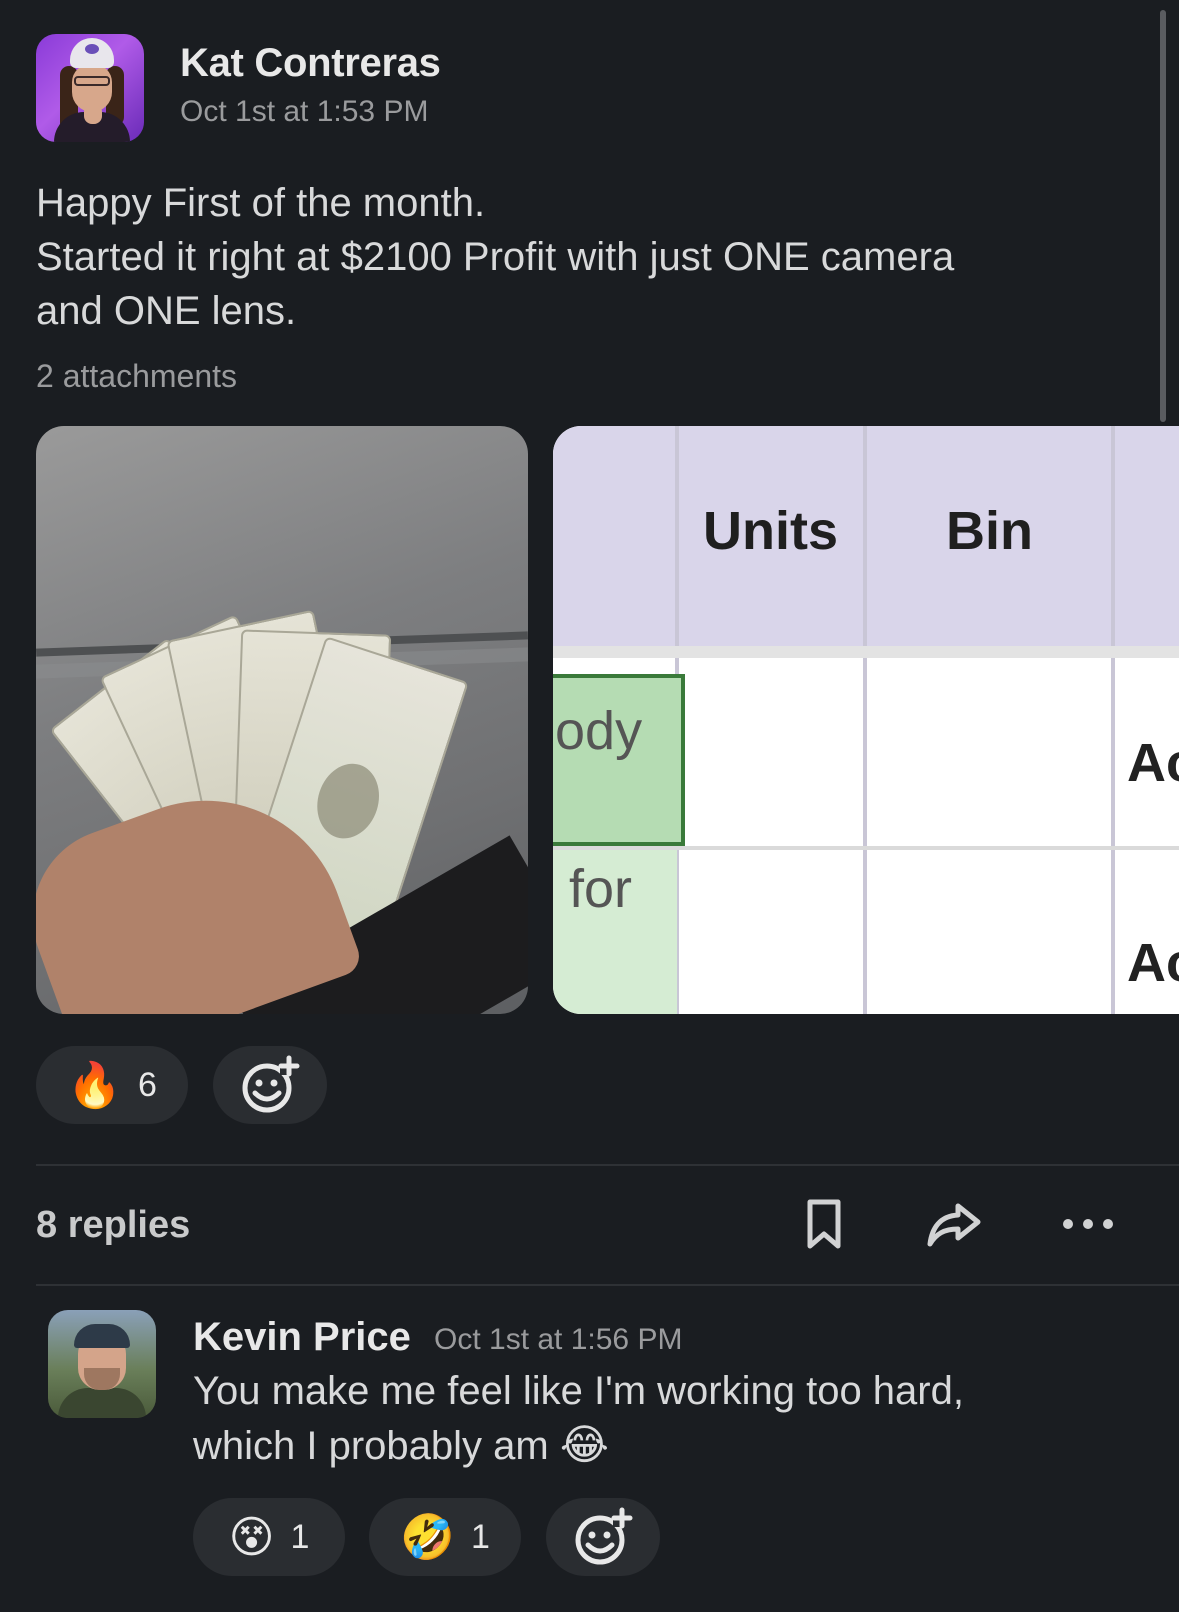 The width and height of the screenshot is (1179, 1612). I want to click on scrollbar, so click(1163, 216).